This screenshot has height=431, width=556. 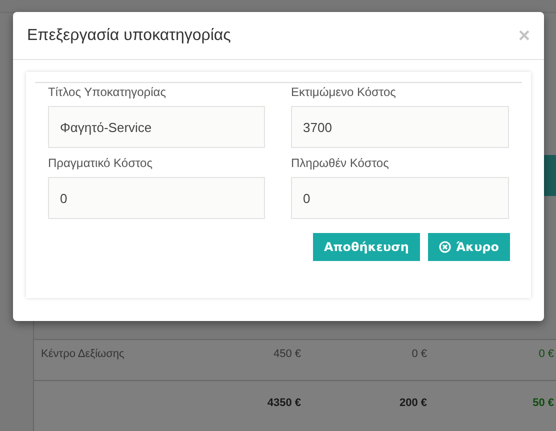 I want to click on table-cell-text: 450 €, so click(x=286, y=354).